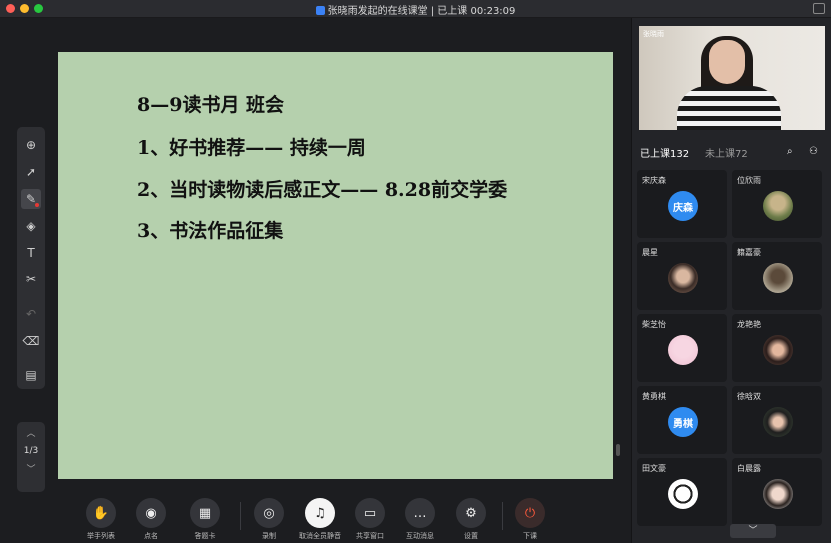 This screenshot has width=831, height=543. I want to click on slide-item-3: 3、书法作品征集, so click(210, 231).